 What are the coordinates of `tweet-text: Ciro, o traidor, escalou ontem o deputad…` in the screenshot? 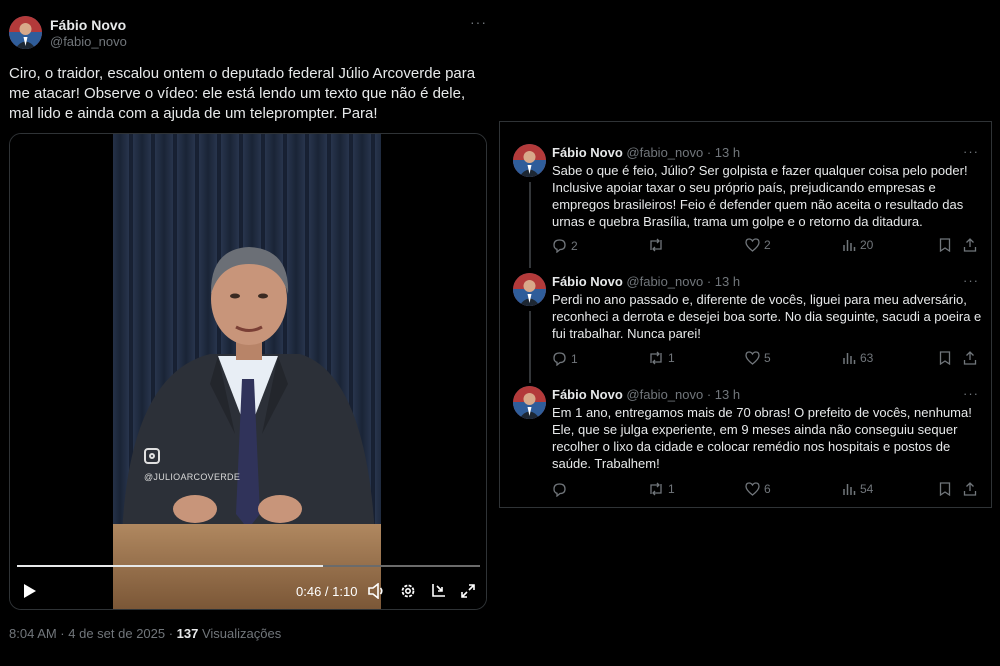 It's located at (242, 93).